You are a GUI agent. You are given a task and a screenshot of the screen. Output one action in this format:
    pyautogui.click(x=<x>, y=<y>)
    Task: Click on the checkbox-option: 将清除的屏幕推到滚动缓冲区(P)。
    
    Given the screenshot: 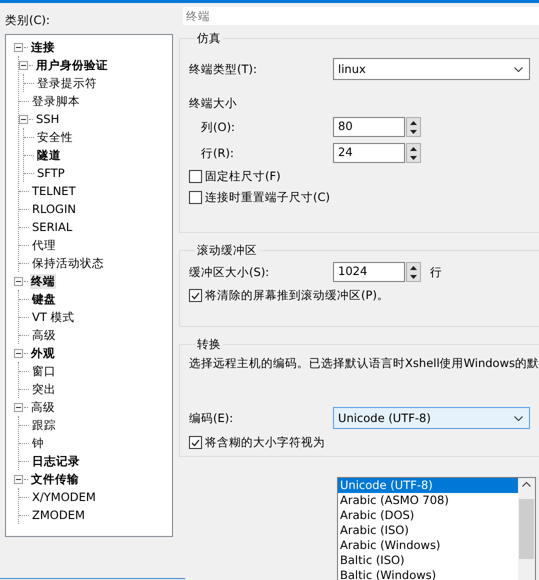 What is the action you would take?
    pyautogui.click(x=364, y=295)
    